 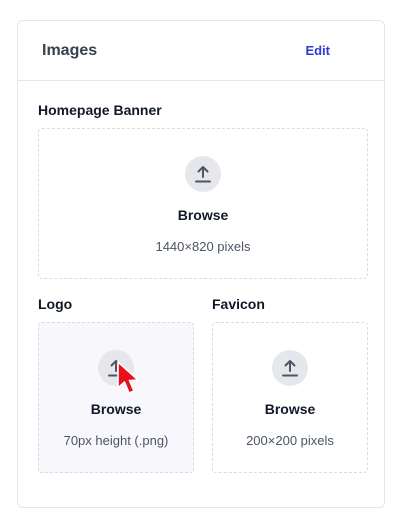 I want to click on favicon-label: Favicon, so click(x=238, y=304).